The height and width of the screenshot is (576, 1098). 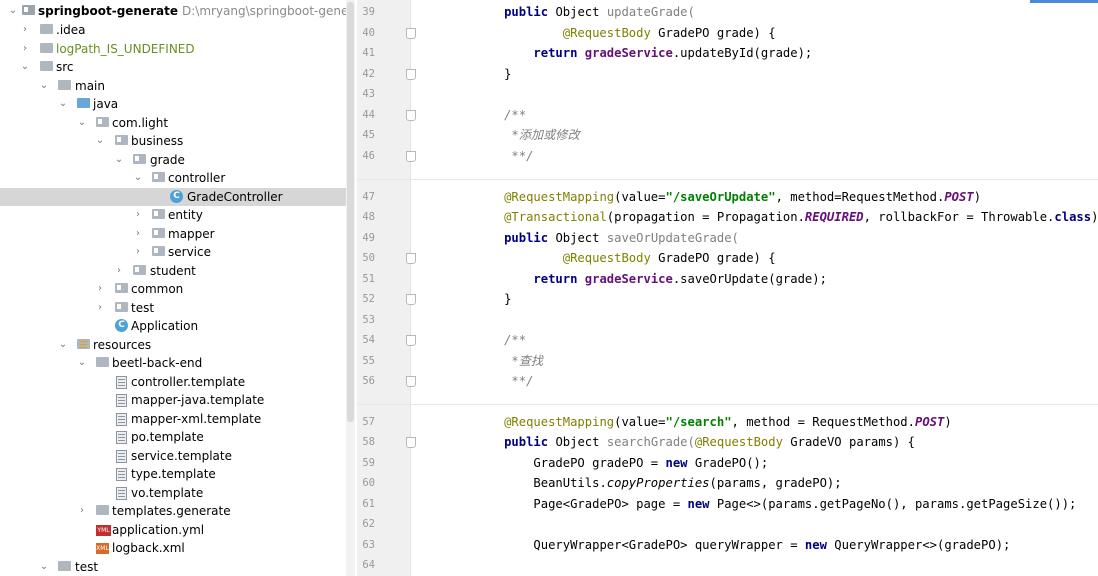 I want to click on line-number: 42, so click(x=368, y=73).